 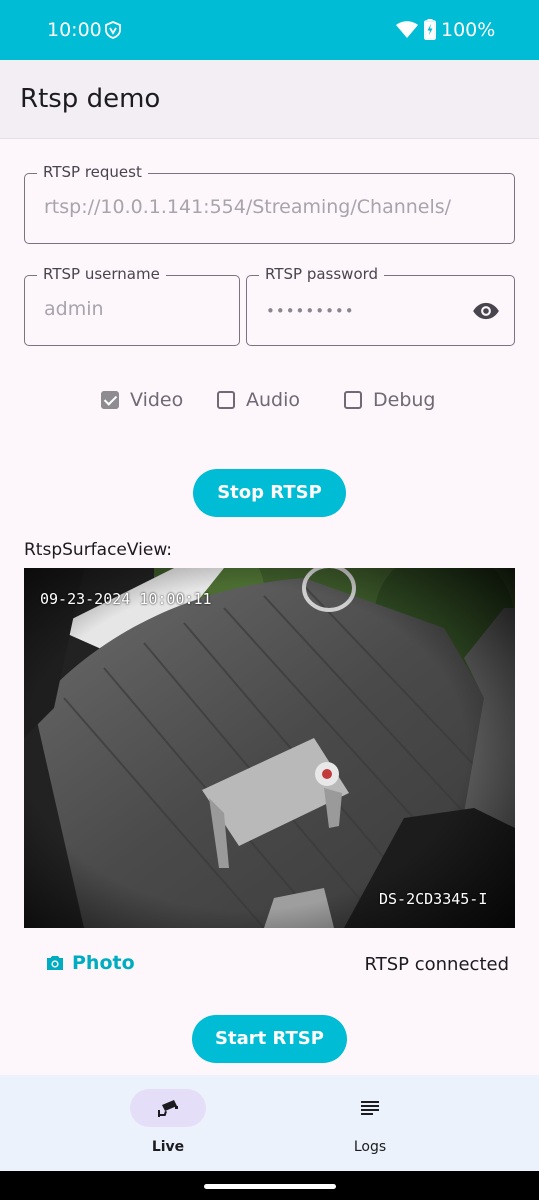 I want to click on app-bar: Rtsp demo, so click(x=269, y=99).